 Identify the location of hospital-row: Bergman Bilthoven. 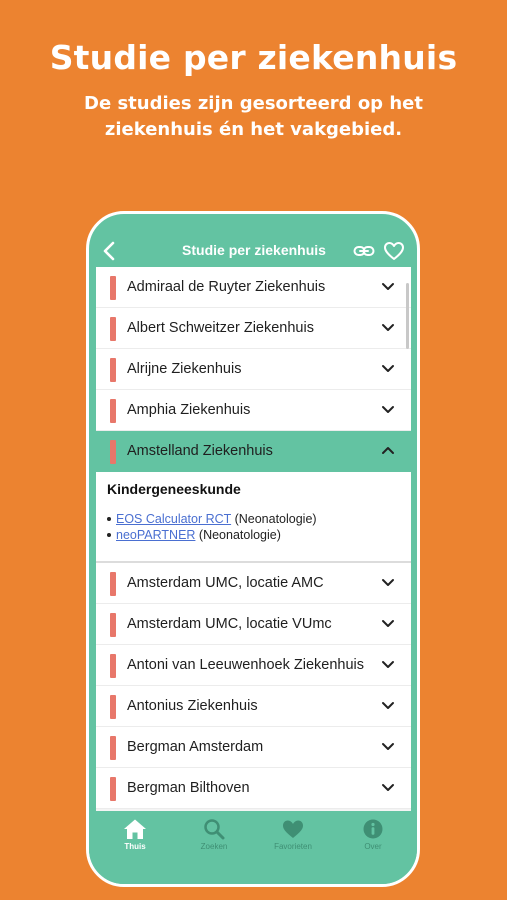
(253, 788).